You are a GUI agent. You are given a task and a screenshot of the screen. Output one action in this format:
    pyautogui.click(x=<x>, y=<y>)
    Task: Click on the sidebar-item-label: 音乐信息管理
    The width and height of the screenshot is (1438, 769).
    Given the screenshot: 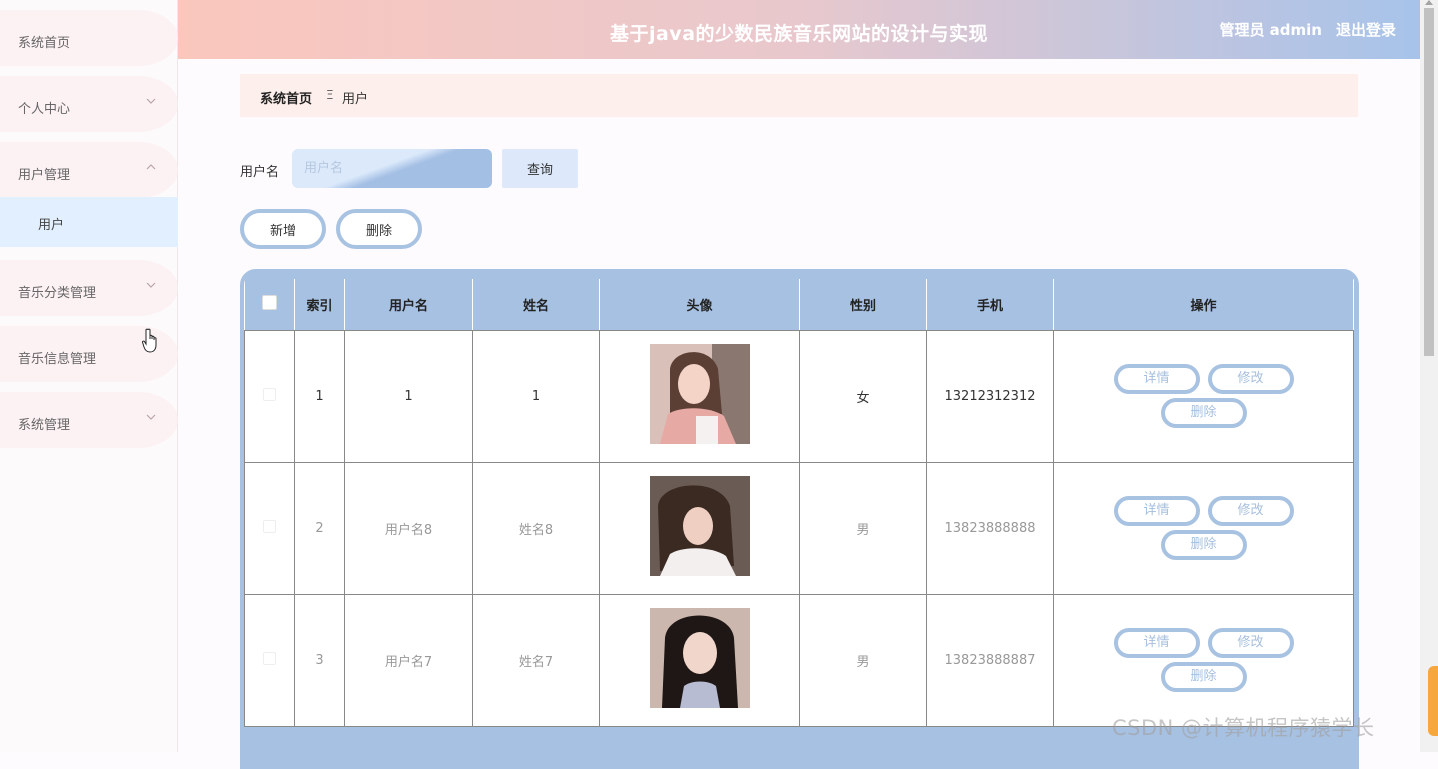 What is the action you would take?
    pyautogui.click(x=57, y=359)
    